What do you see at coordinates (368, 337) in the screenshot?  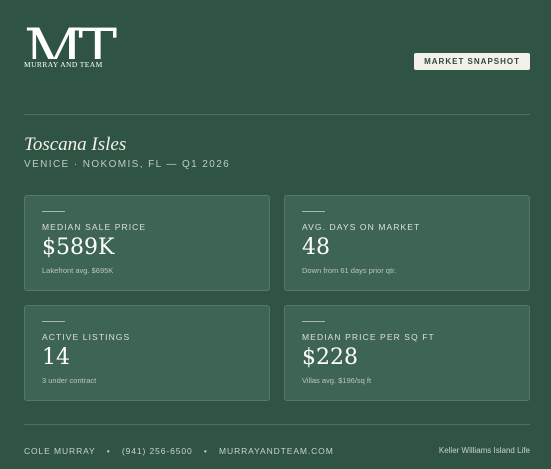 I see `stat-label: MEDIAN PRICE PER SQ FT` at bounding box center [368, 337].